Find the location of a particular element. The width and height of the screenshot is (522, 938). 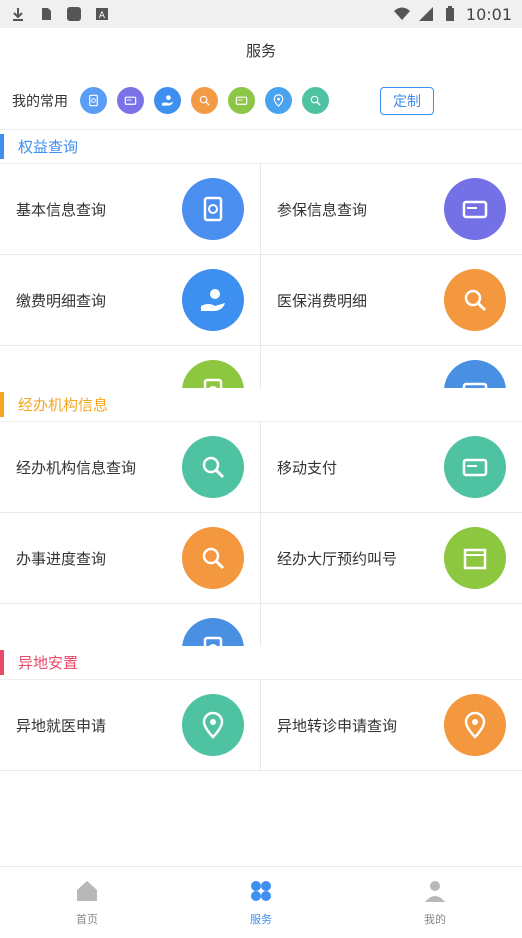

favorites-icons is located at coordinates (204, 100).